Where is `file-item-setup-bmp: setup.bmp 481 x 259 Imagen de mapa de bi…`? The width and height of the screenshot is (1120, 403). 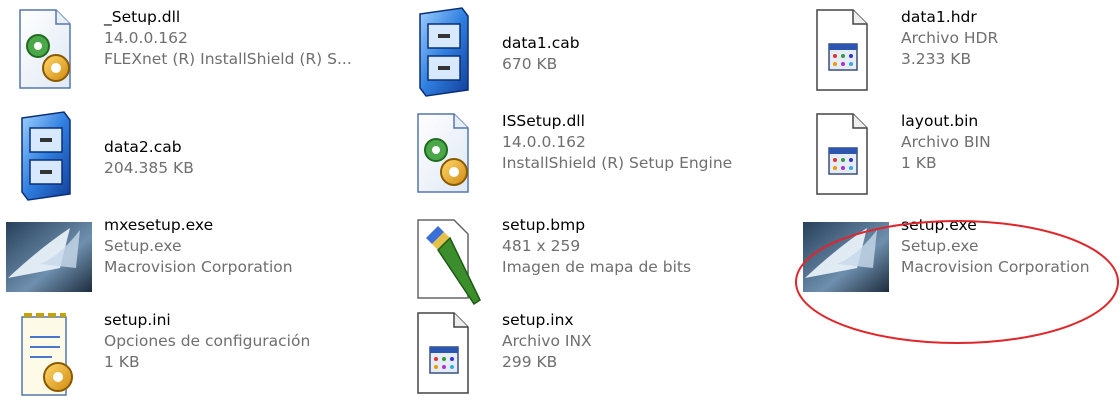
file-item-setup-bmp: setup.bmp 481 x 259 Imagen de mapa de bi… is located at coordinates (595, 258).